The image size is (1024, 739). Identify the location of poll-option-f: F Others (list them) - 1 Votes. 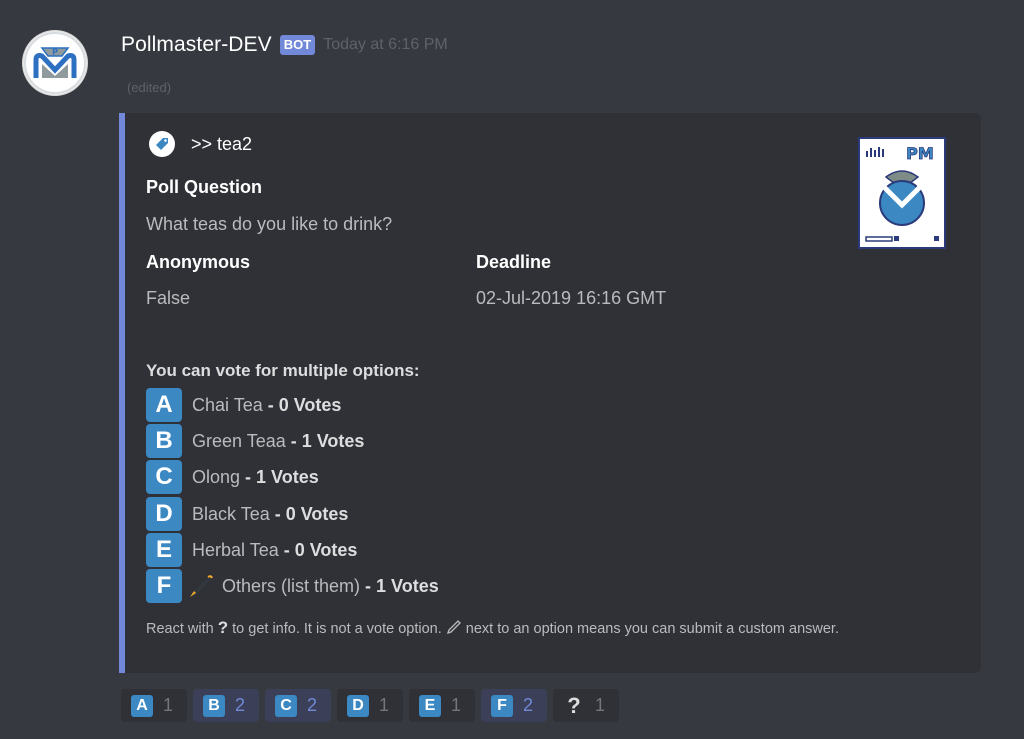
(292, 586).